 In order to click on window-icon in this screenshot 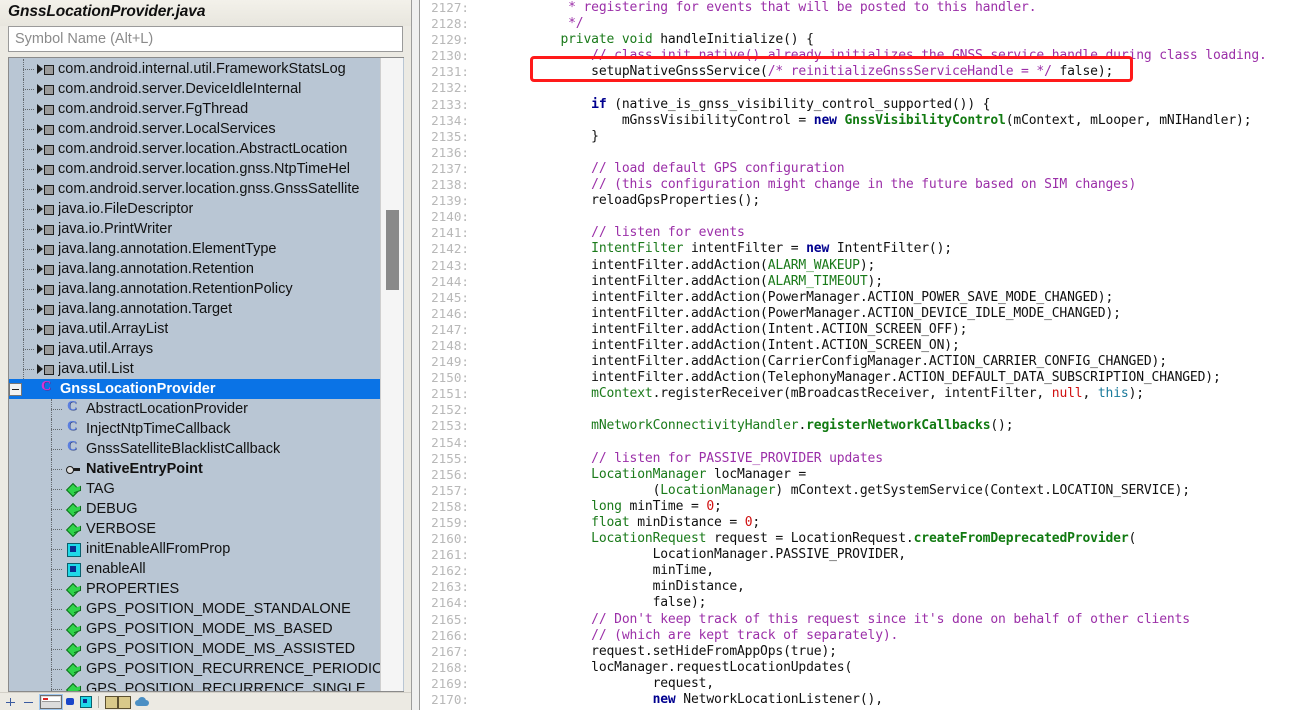, I will do `click(51, 701)`.